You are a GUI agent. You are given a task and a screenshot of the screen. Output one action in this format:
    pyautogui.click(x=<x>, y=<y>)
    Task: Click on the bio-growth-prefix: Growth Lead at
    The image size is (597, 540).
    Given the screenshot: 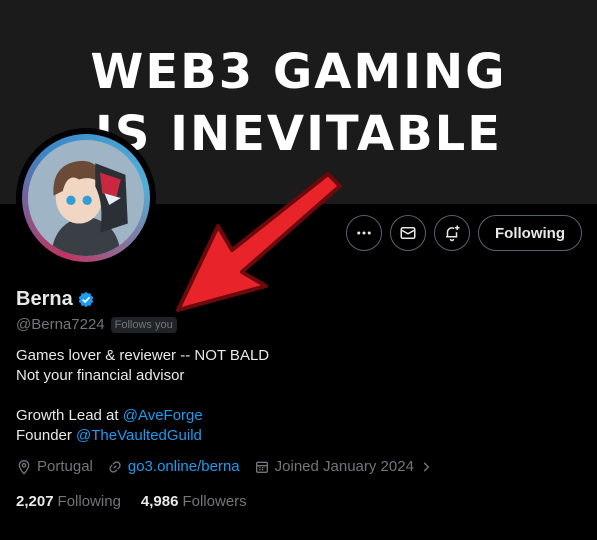 What is the action you would take?
    pyautogui.click(x=69, y=415)
    